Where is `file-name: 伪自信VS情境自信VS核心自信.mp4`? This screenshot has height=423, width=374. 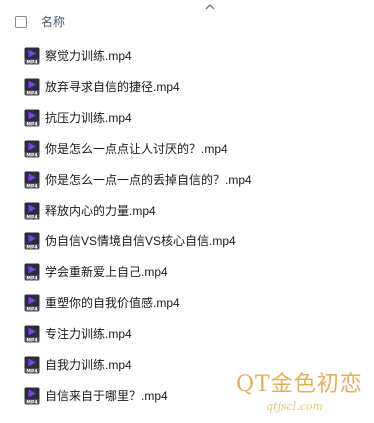
file-name: 伪自信VS情境自信VS核心自信.mp4 is located at coordinates (140, 241).